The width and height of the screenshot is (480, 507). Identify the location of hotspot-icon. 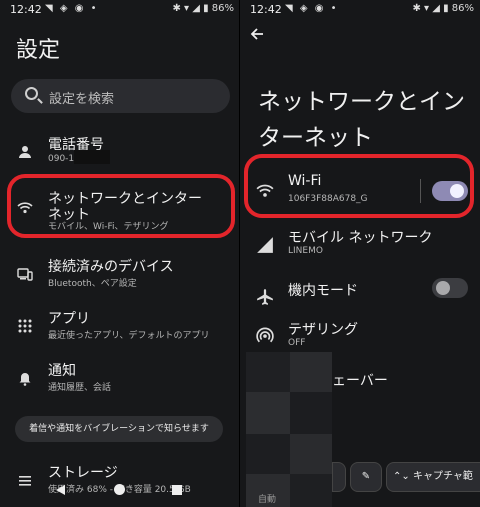
(265, 335).